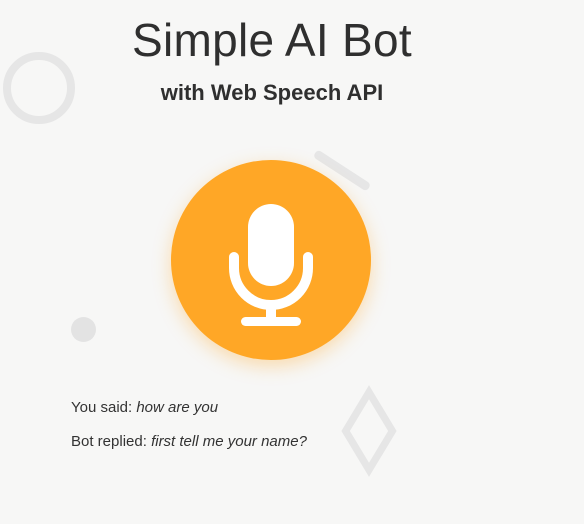 The height and width of the screenshot is (524, 584). I want to click on page-title: Simple AI Bot, so click(272, 40).